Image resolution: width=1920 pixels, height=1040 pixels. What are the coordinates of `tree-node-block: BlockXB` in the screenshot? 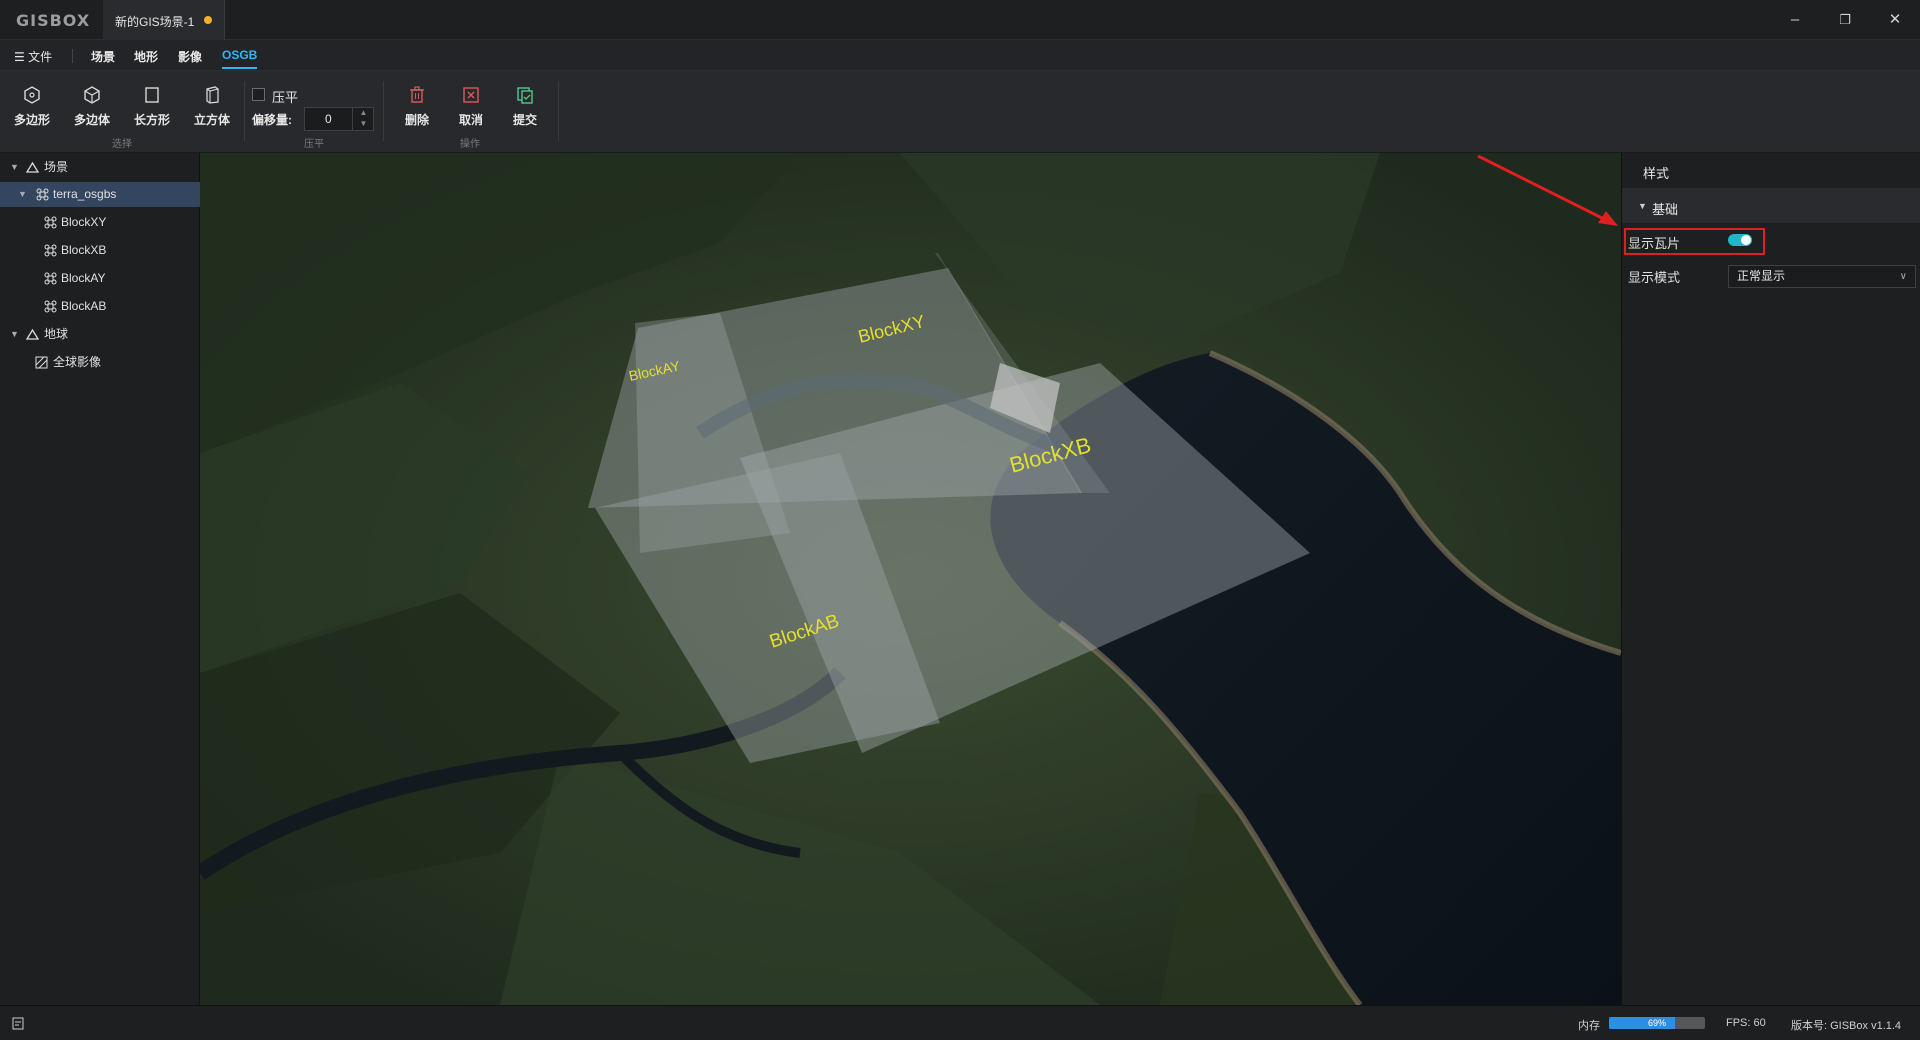 It's located at (100, 250).